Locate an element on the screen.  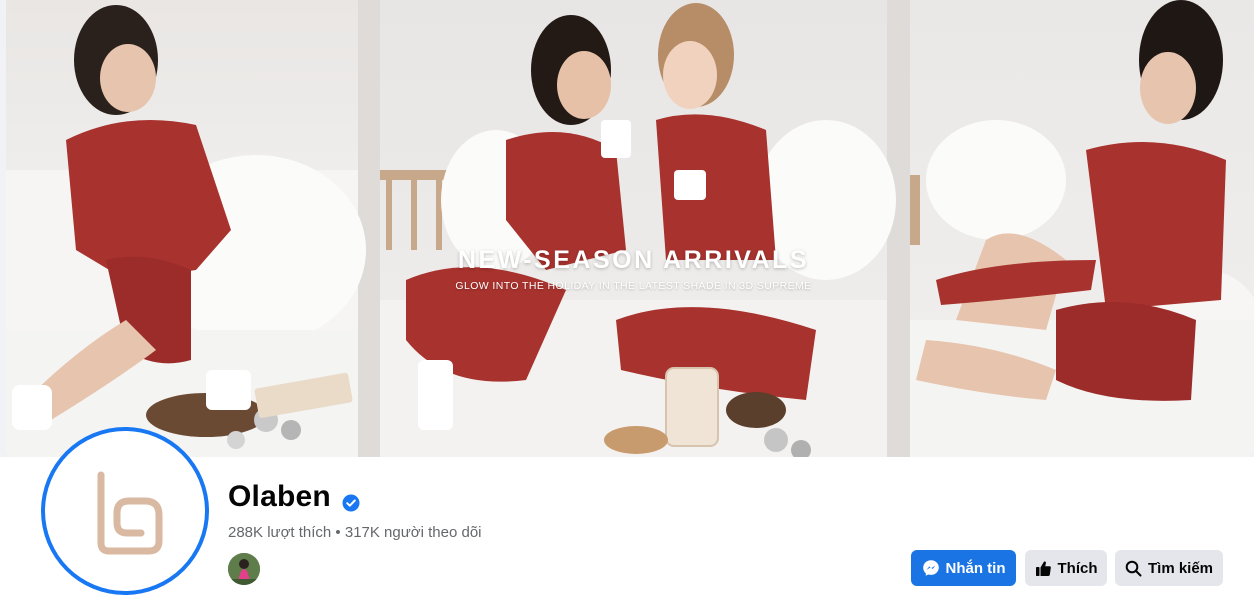
like-button-label: Thích is located at coordinates (1077, 568).